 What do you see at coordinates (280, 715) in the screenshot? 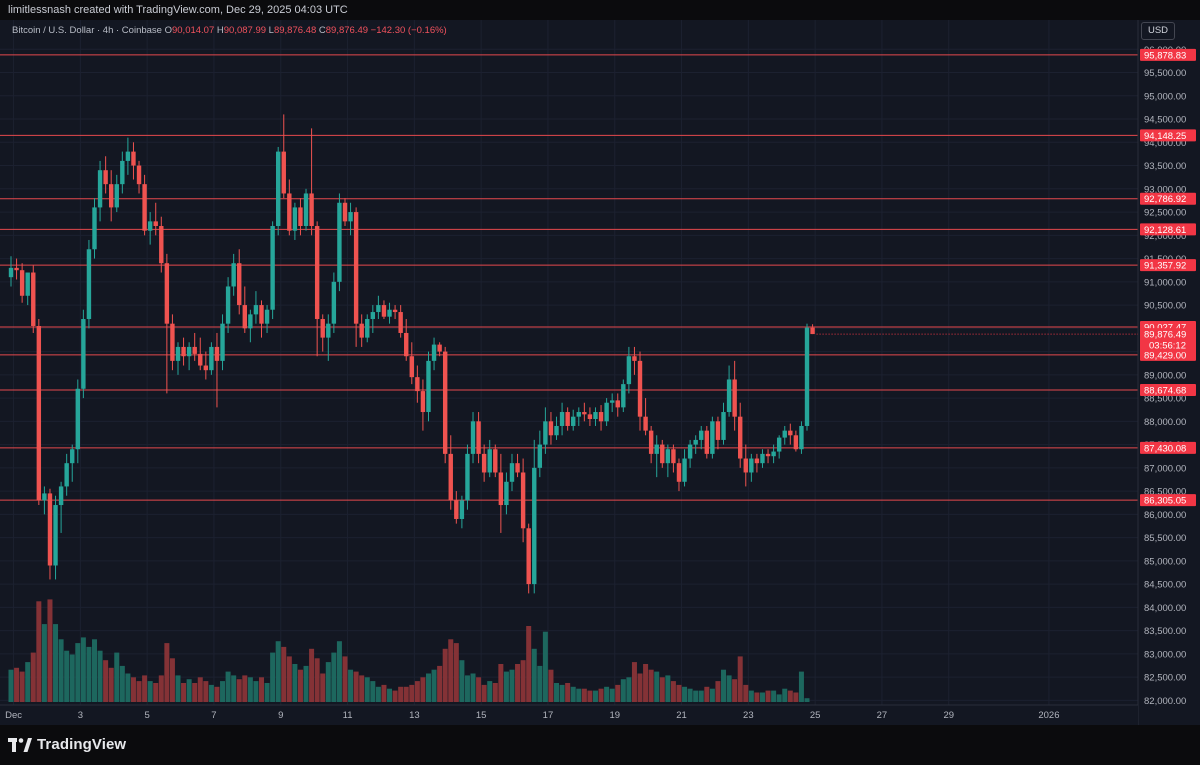
I see `time-tick-label: 9` at bounding box center [280, 715].